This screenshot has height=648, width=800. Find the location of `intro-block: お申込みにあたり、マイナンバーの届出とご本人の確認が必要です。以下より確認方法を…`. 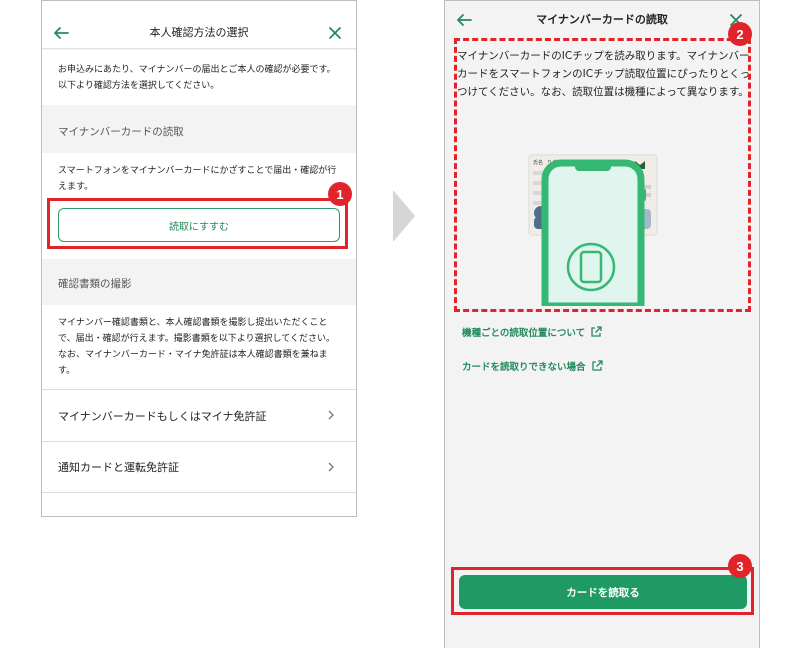

intro-block: お申込みにあたり、マイナンバーの届出とご本人の確認が必要です。以下より確認方法を… is located at coordinates (199, 77).